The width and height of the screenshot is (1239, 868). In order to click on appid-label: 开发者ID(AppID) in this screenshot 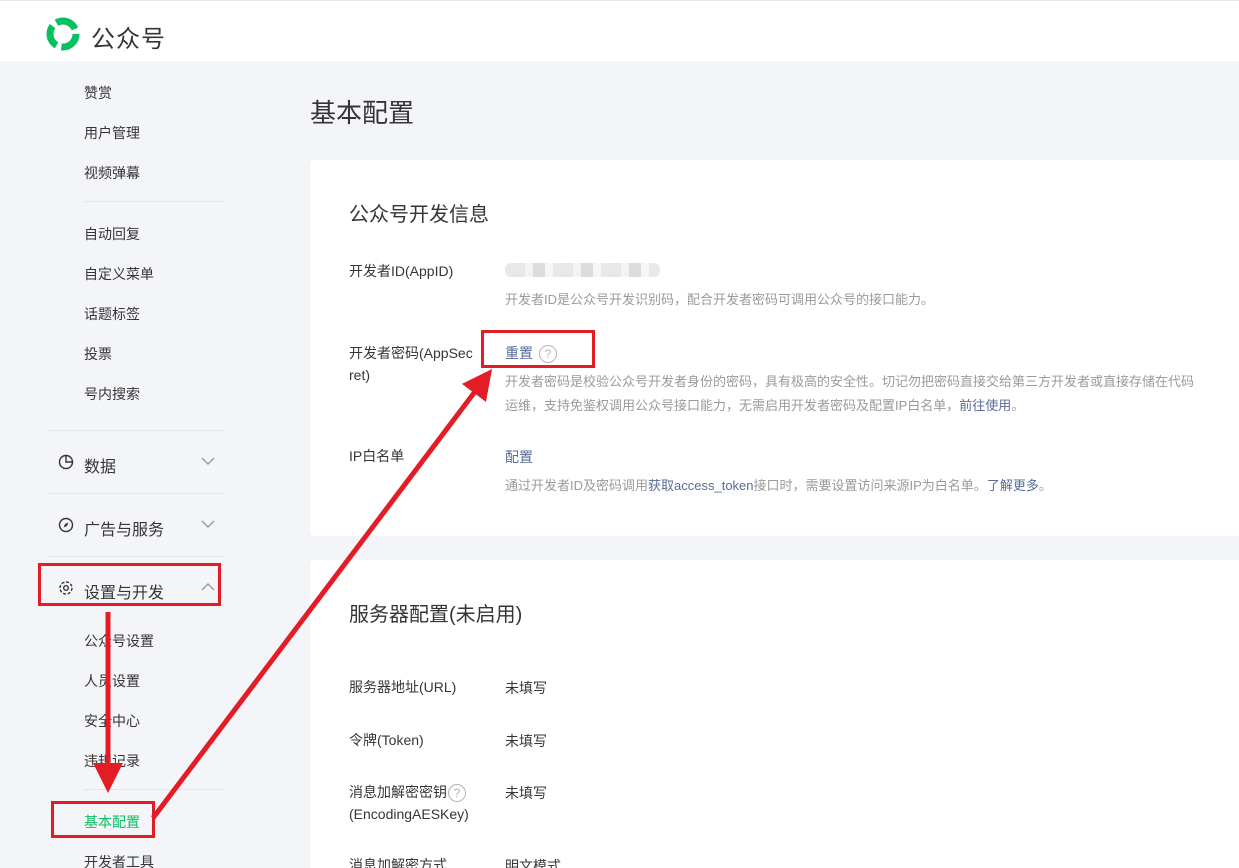, I will do `click(401, 271)`.